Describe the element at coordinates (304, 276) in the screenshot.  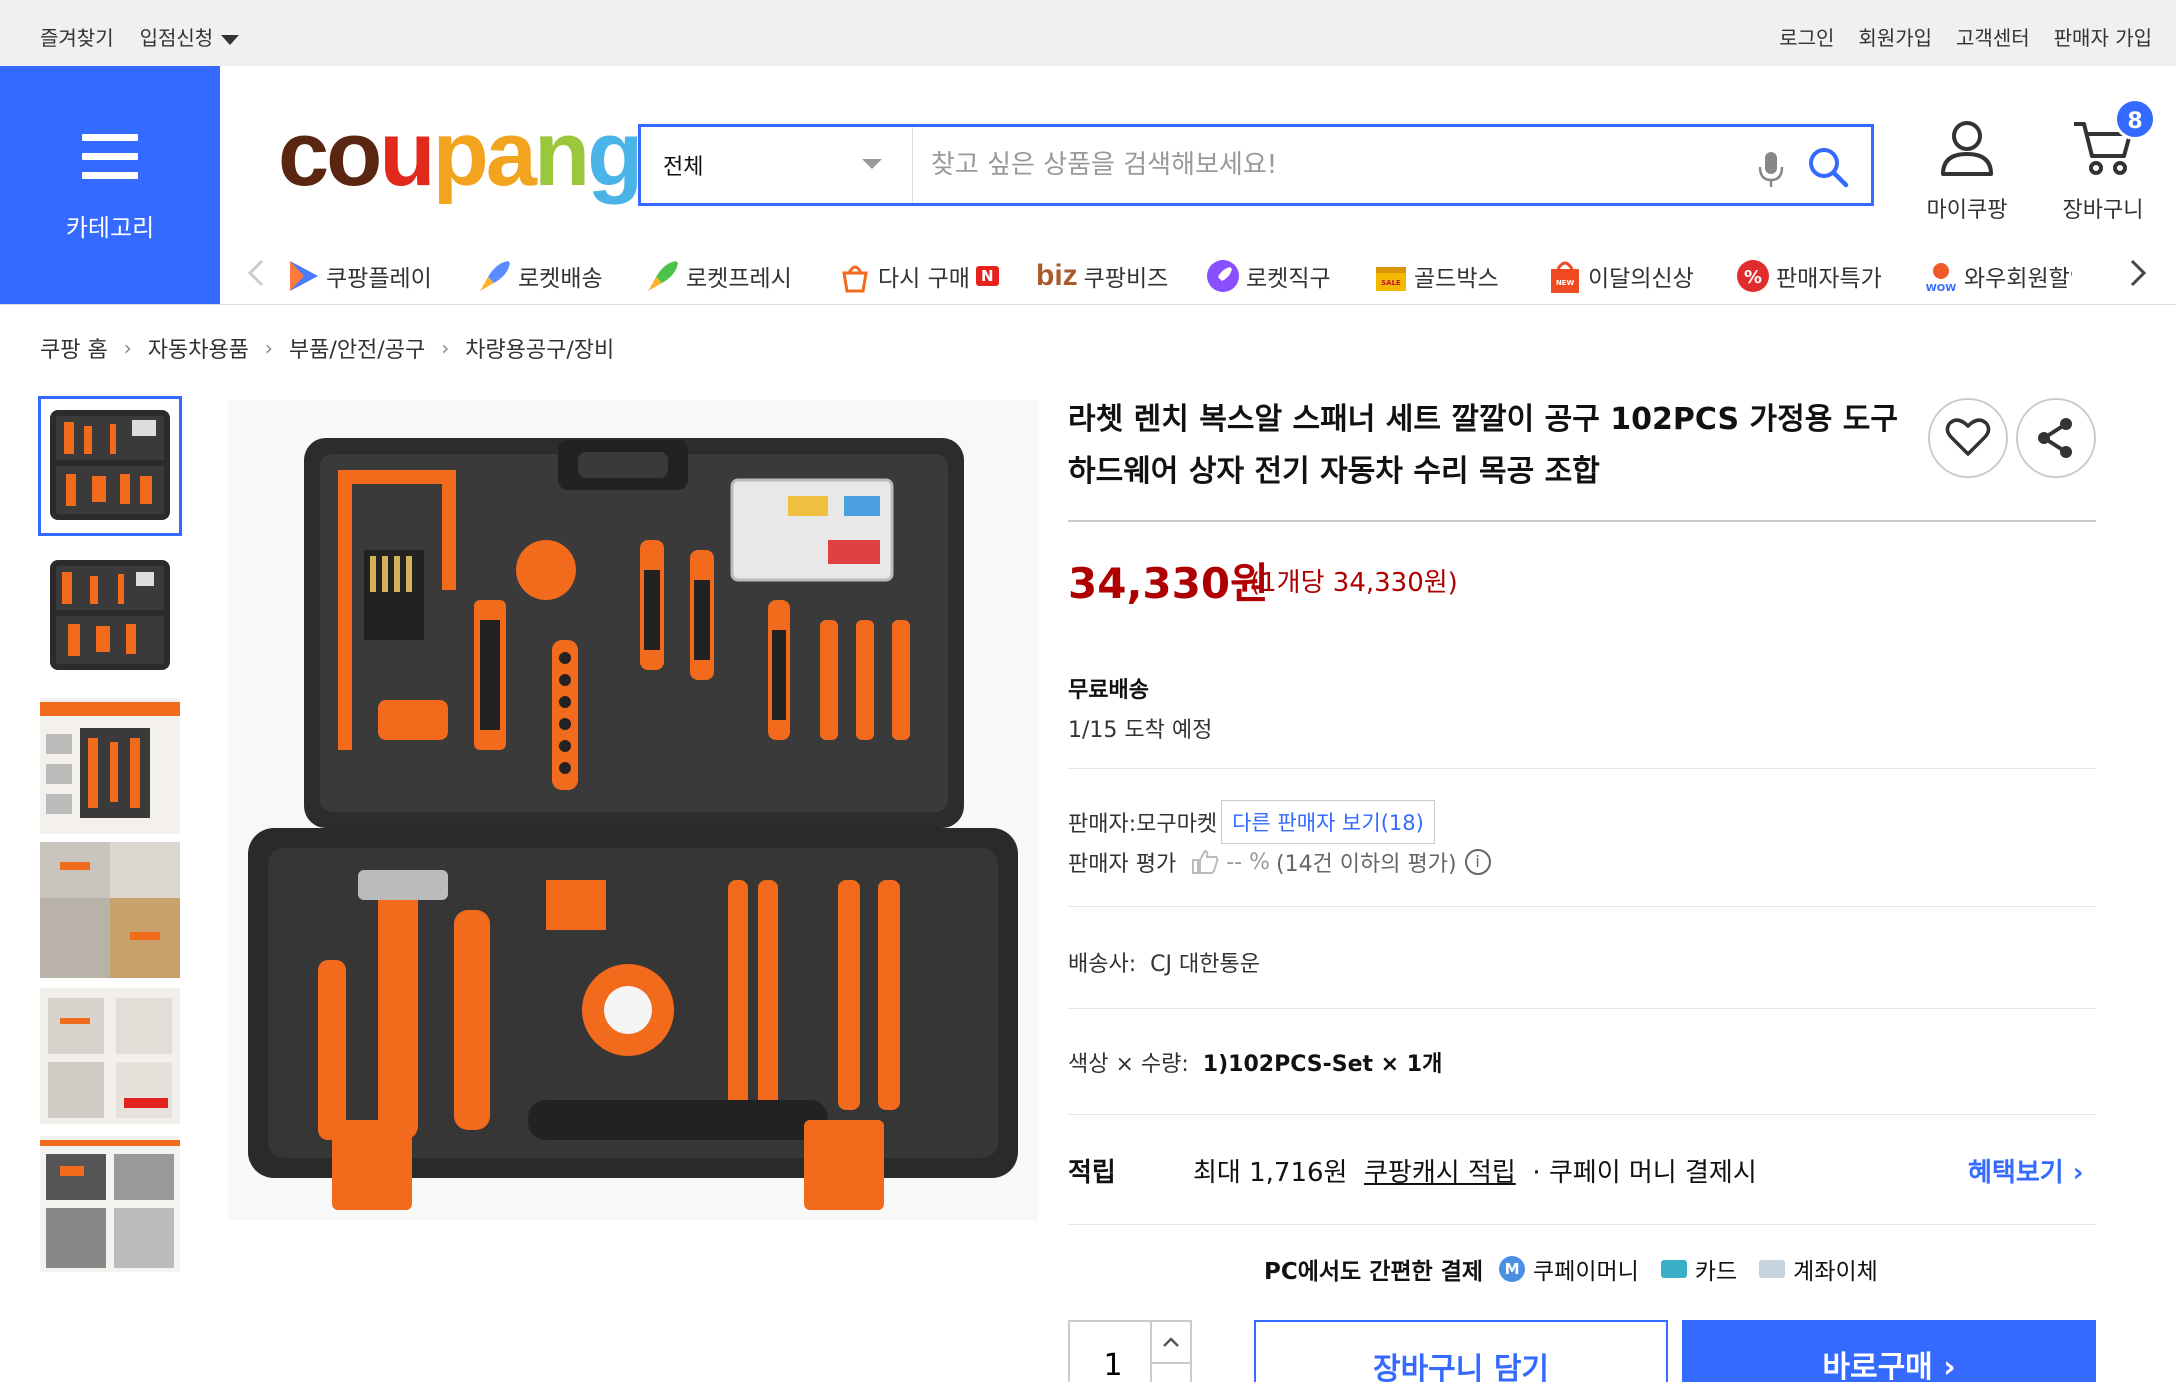
I see `play-icon` at that location.